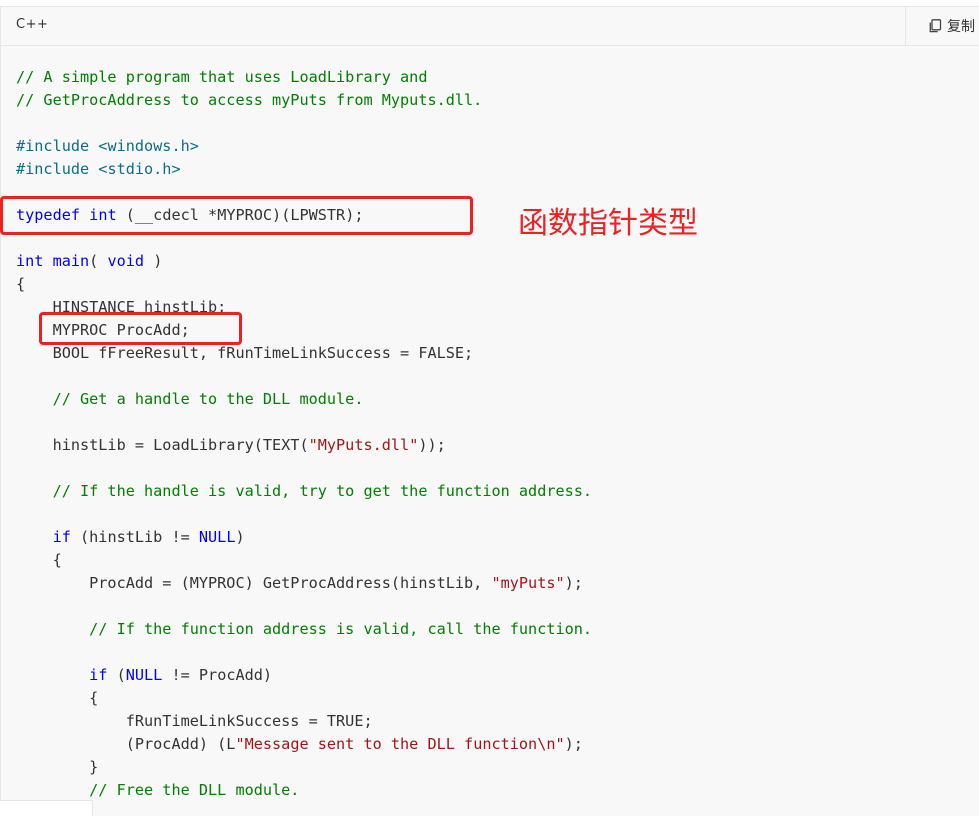 Image resolution: width=979 pixels, height=816 pixels. I want to click on code-token-plain: HINSTANCE hinstLib;, so click(121, 307).